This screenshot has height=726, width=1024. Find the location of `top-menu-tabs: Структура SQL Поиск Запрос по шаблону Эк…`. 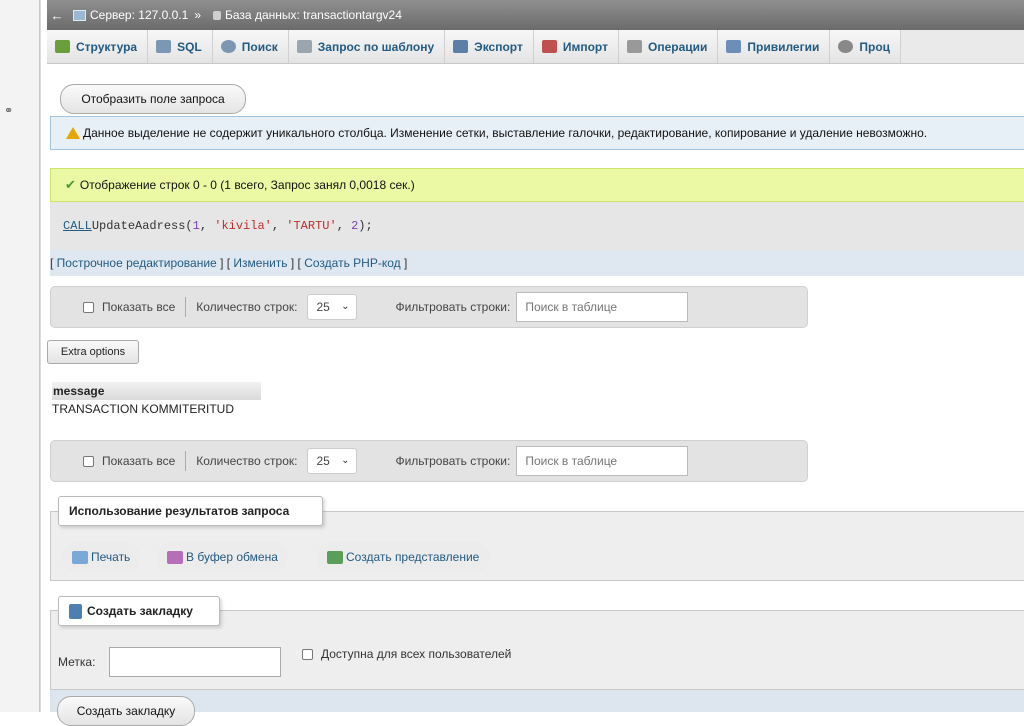

top-menu-tabs: Структура SQL Поиск Запрос по шаблону Эк… is located at coordinates (535, 47).